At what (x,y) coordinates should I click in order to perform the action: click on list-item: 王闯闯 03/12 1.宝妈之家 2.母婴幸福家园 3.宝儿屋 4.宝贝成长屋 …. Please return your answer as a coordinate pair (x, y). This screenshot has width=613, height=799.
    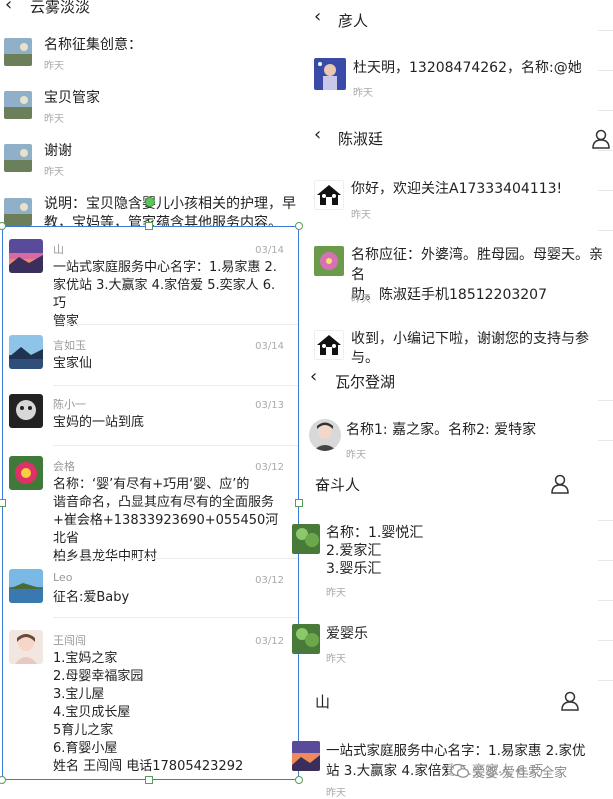
    Looking at the image, I should click on (150, 698).